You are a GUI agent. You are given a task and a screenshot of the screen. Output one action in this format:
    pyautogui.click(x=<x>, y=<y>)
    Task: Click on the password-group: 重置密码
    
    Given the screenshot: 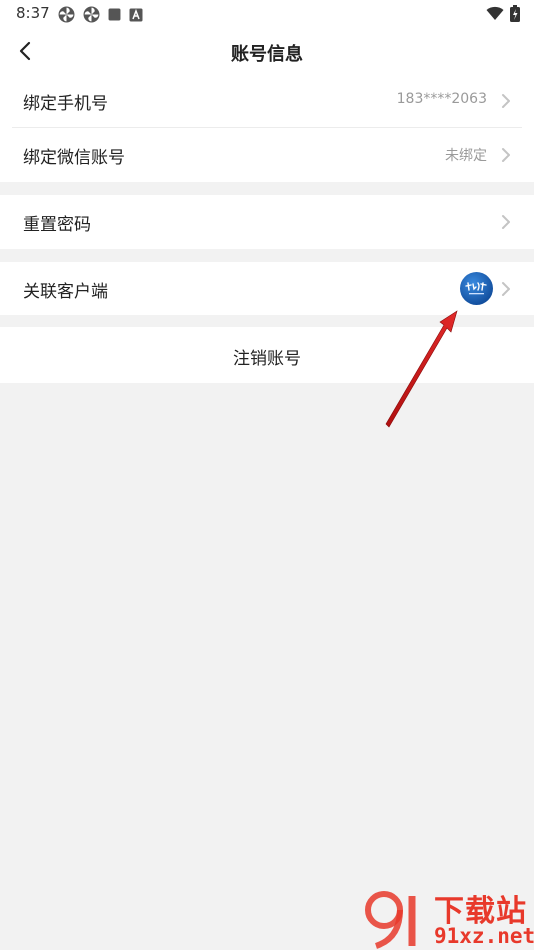 What is the action you would take?
    pyautogui.click(x=267, y=222)
    